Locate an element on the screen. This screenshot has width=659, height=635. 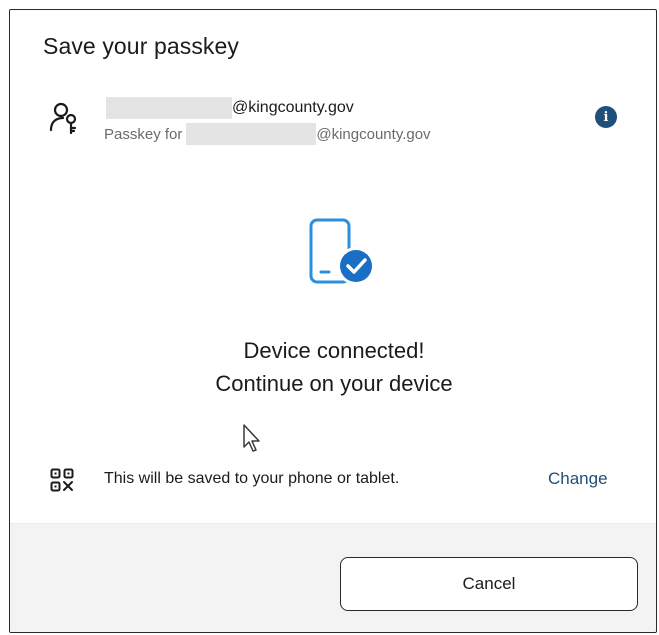
info-icon: i is located at coordinates (606, 117).